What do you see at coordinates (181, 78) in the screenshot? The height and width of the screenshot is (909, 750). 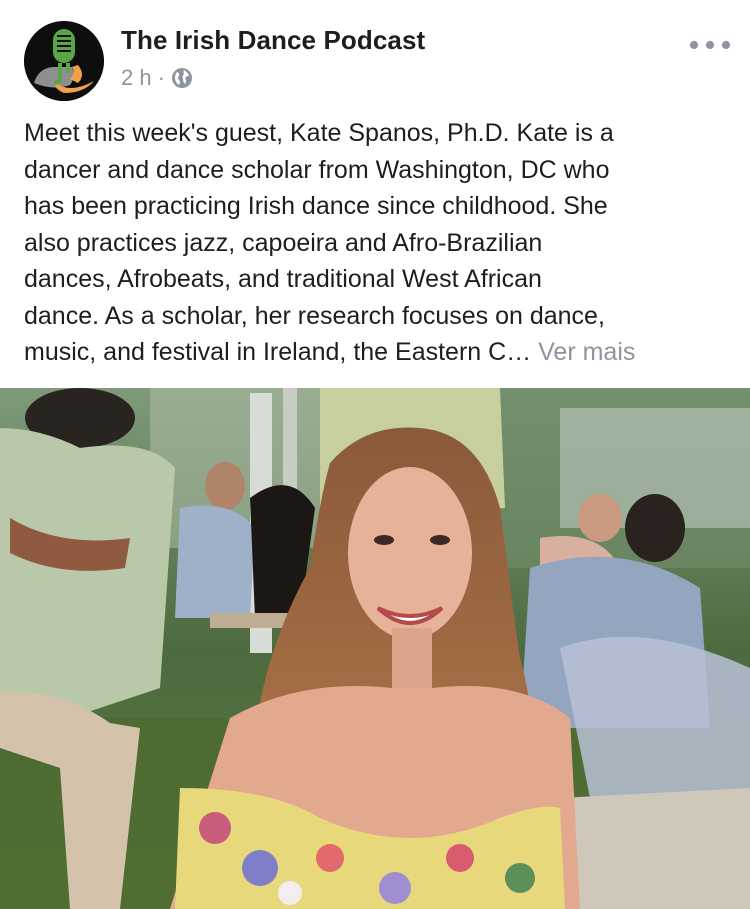 I see `globe-icon` at bounding box center [181, 78].